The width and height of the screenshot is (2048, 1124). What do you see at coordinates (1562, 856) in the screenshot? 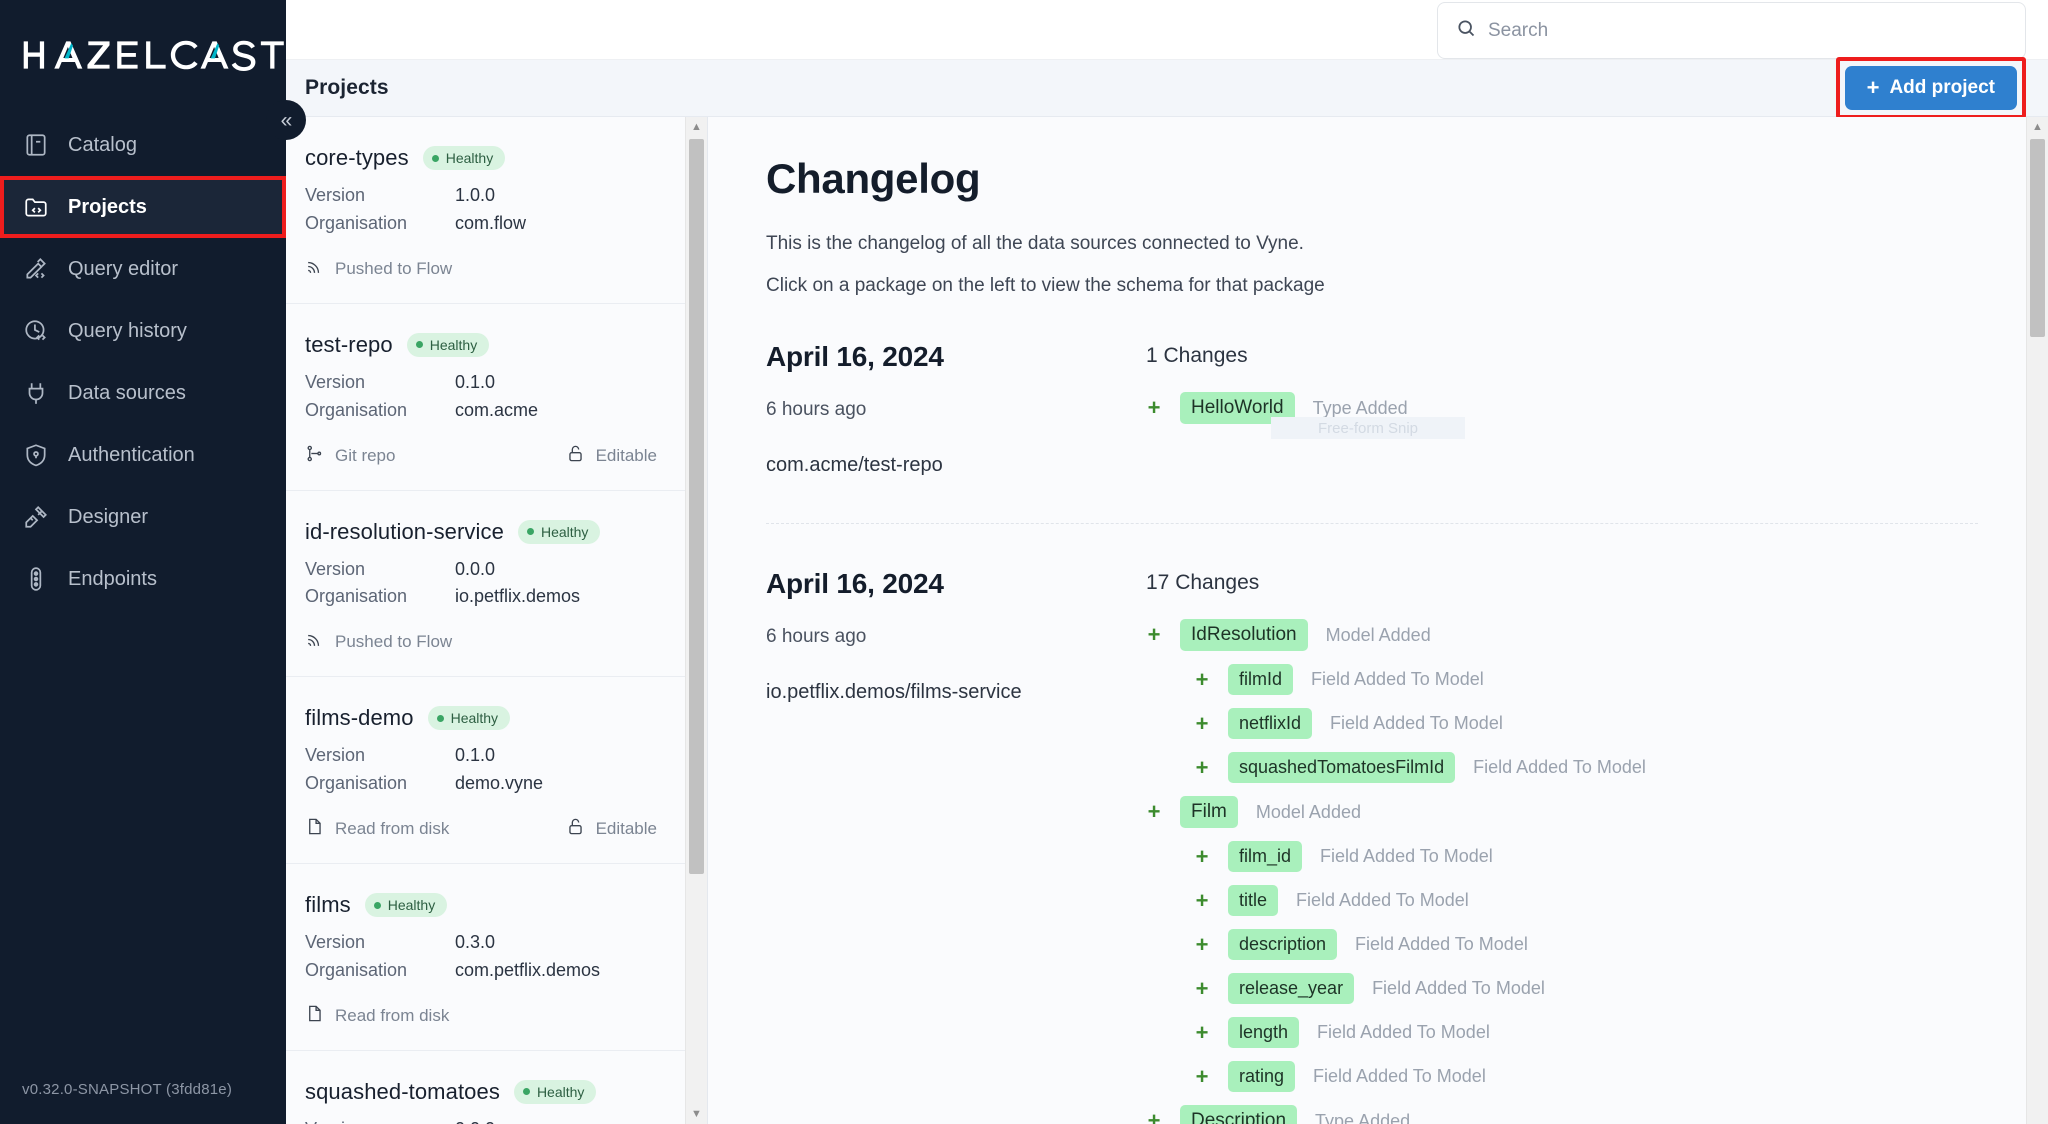
I see `change-row: + film_id Field Added To Model` at bounding box center [1562, 856].